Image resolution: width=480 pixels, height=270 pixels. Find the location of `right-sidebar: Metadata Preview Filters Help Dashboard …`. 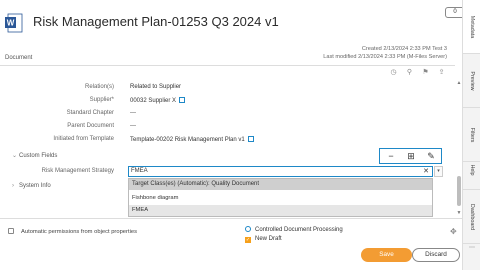

right-sidebar: Metadata Preview Filters Help Dashboard … is located at coordinates (471, 135).